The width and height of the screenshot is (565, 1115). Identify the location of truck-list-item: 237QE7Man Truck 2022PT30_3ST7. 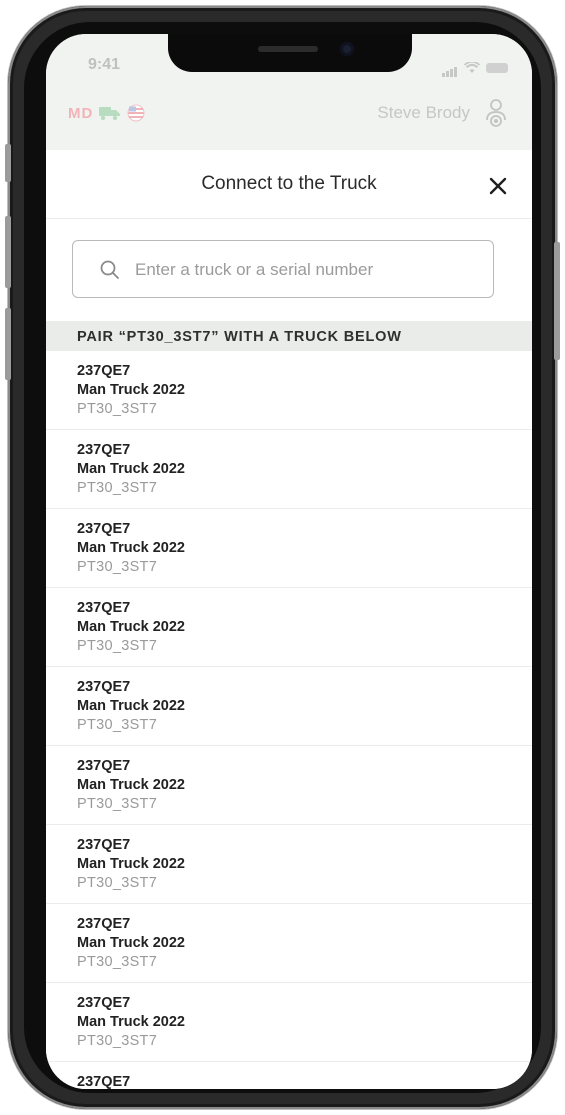
(289, 1075).